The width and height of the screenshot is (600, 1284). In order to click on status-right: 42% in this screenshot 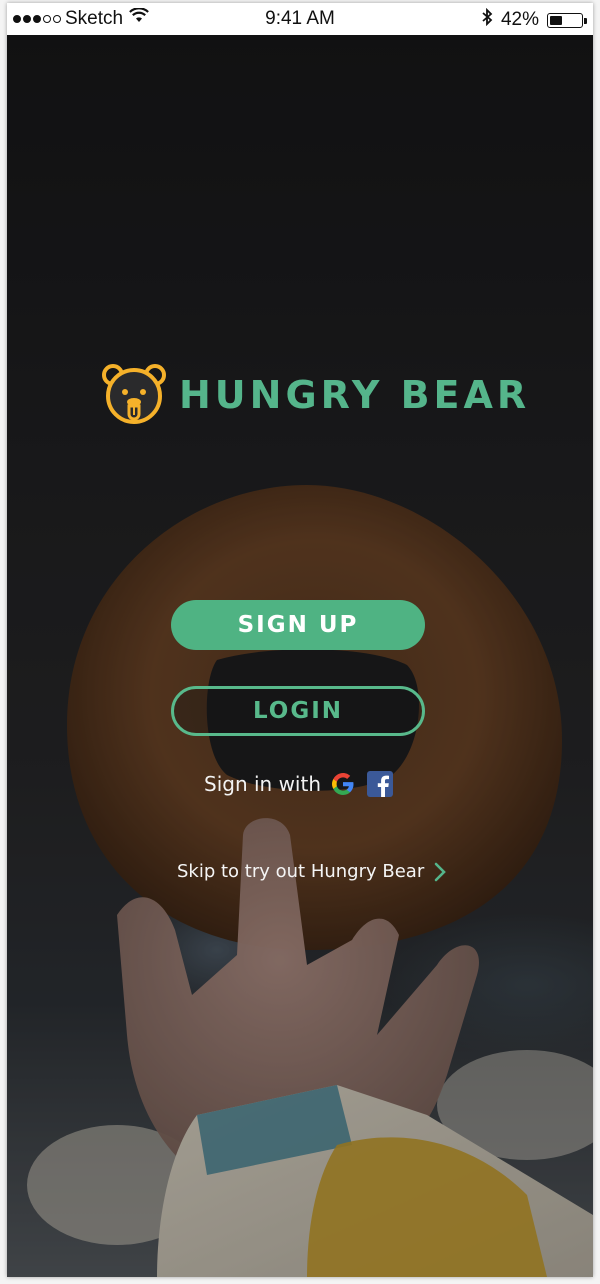, I will do `click(534, 19)`.